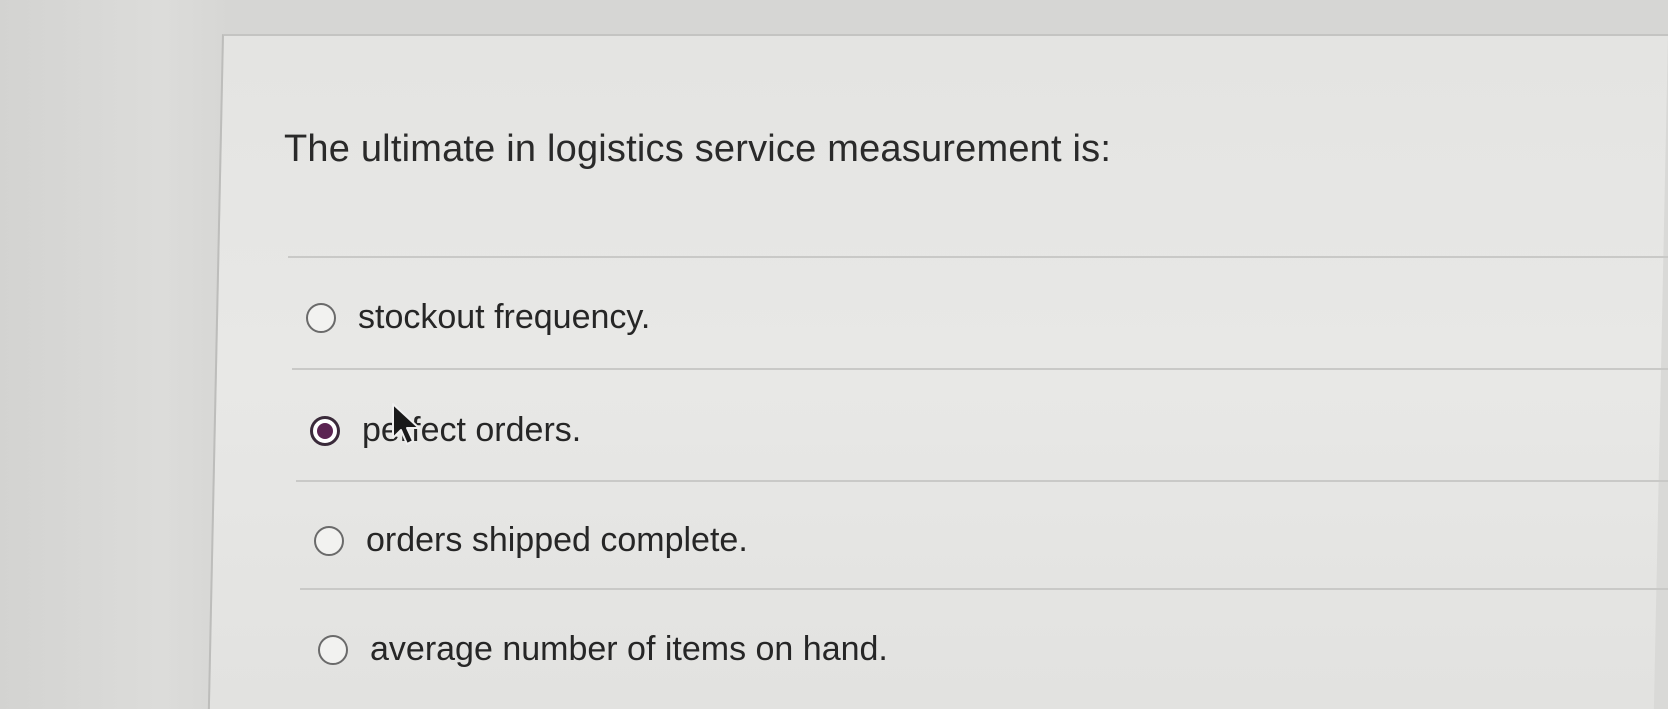 This screenshot has height=709, width=1668. What do you see at coordinates (445, 430) in the screenshot?
I see `option-perfect-orders: perfect orders.` at bounding box center [445, 430].